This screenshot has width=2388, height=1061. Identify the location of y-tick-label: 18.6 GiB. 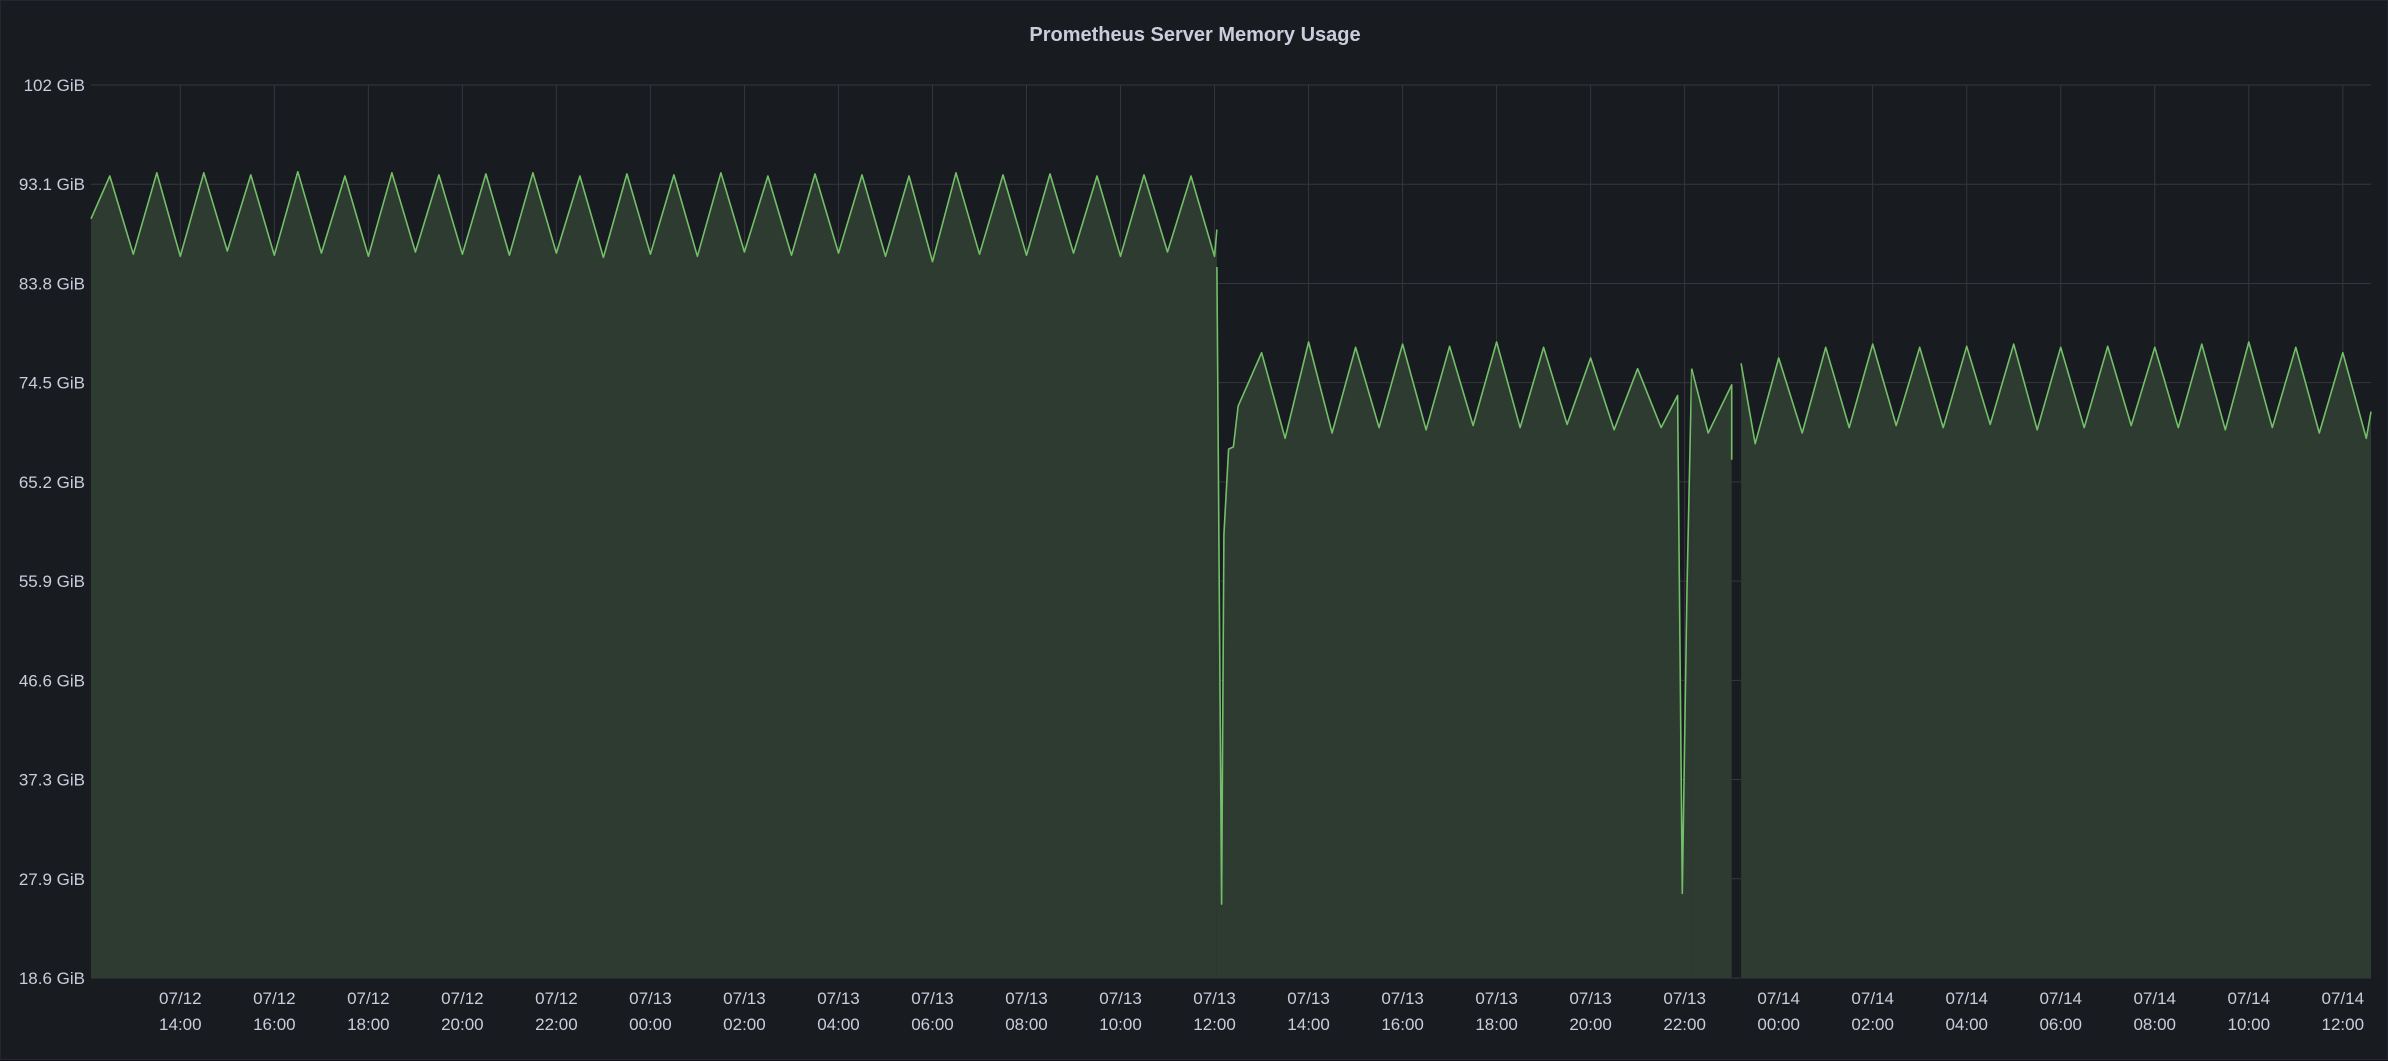
(52, 978).